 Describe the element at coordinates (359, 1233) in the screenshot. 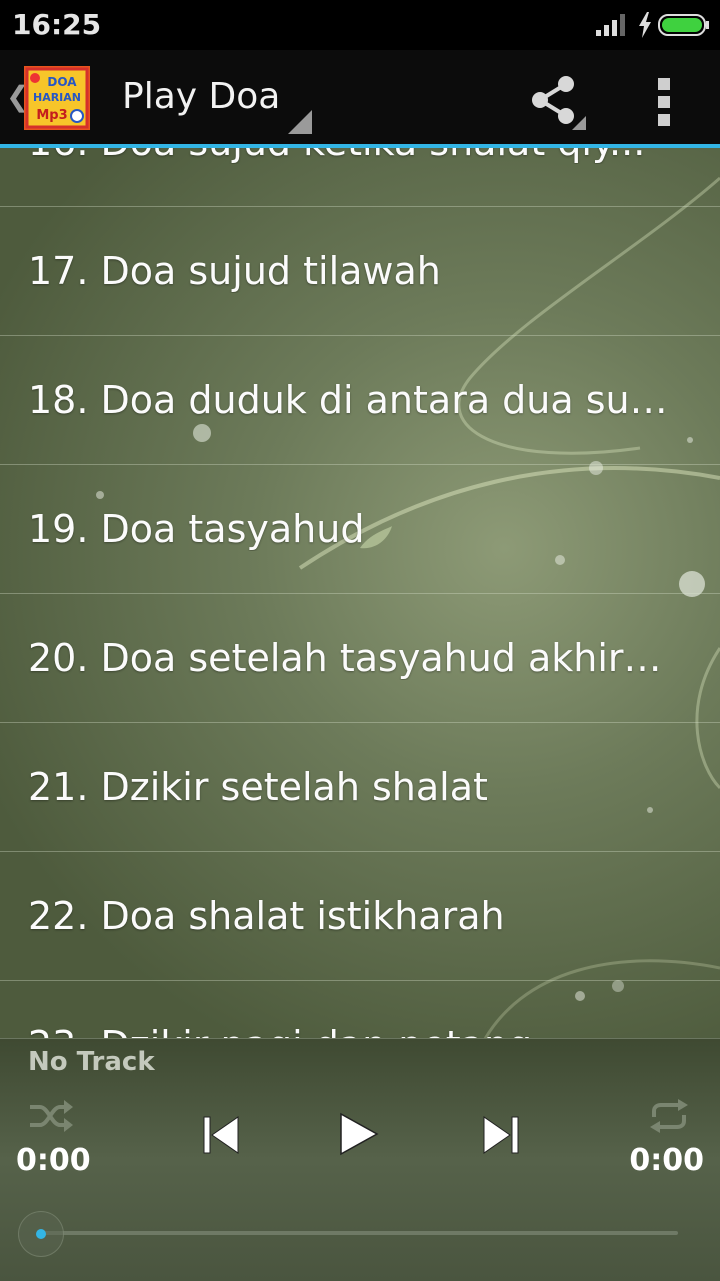

I see `seek-bar` at that location.